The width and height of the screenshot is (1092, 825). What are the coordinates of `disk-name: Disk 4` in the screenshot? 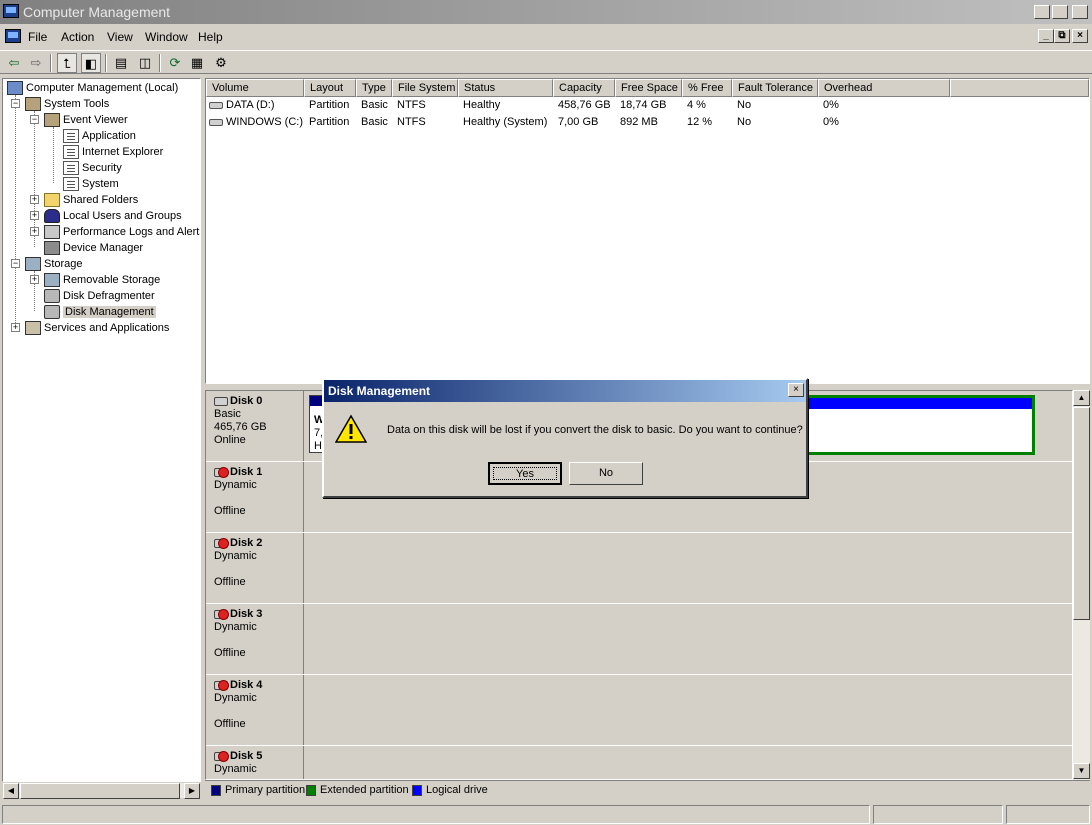 It's located at (246, 685).